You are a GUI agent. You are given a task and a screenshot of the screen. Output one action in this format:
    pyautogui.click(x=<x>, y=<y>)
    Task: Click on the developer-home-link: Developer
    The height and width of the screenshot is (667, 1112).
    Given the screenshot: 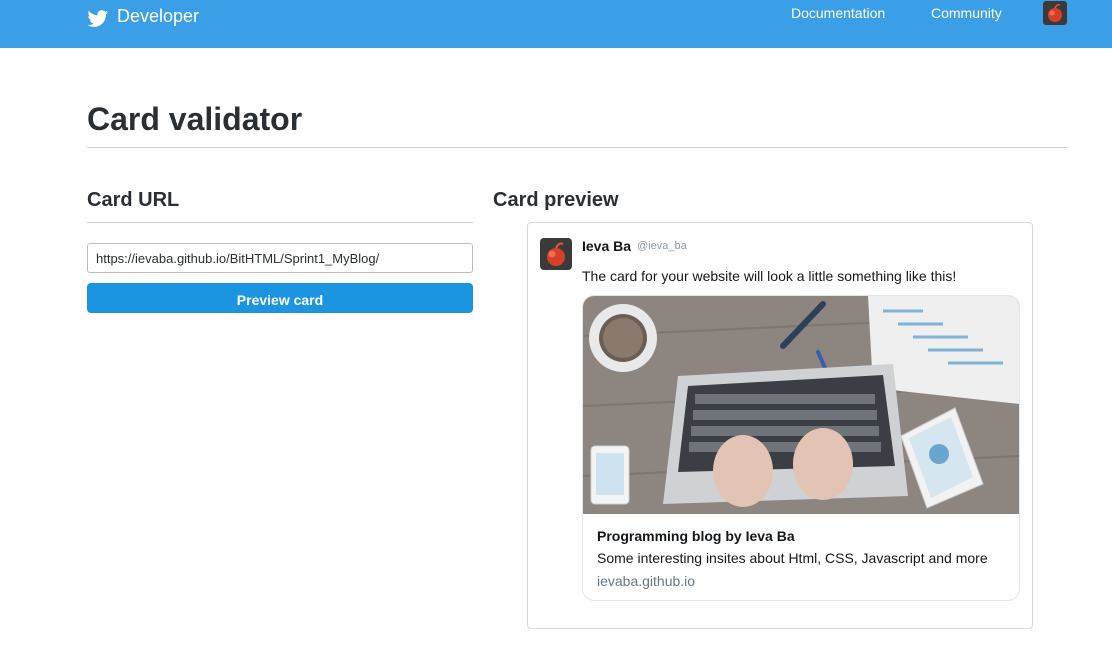 What is the action you would take?
    pyautogui.click(x=143, y=16)
    